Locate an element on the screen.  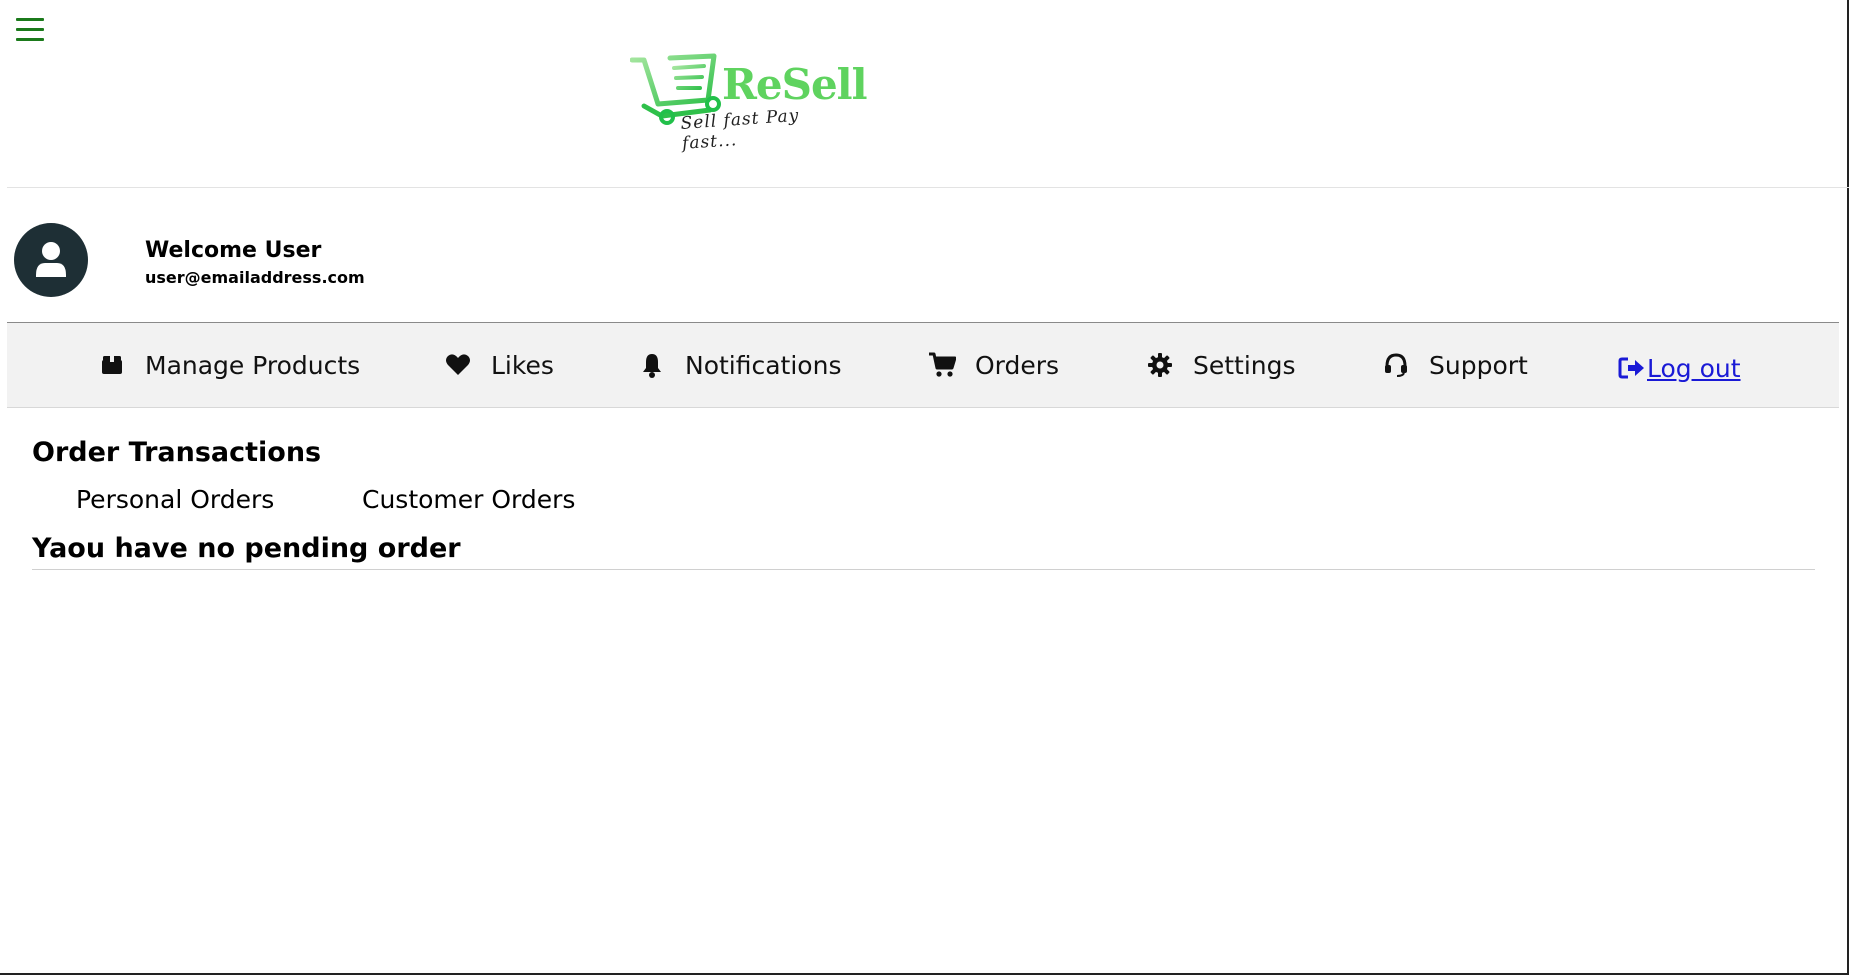
user-email: user@emailaddress.com is located at coordinates (255, 277).